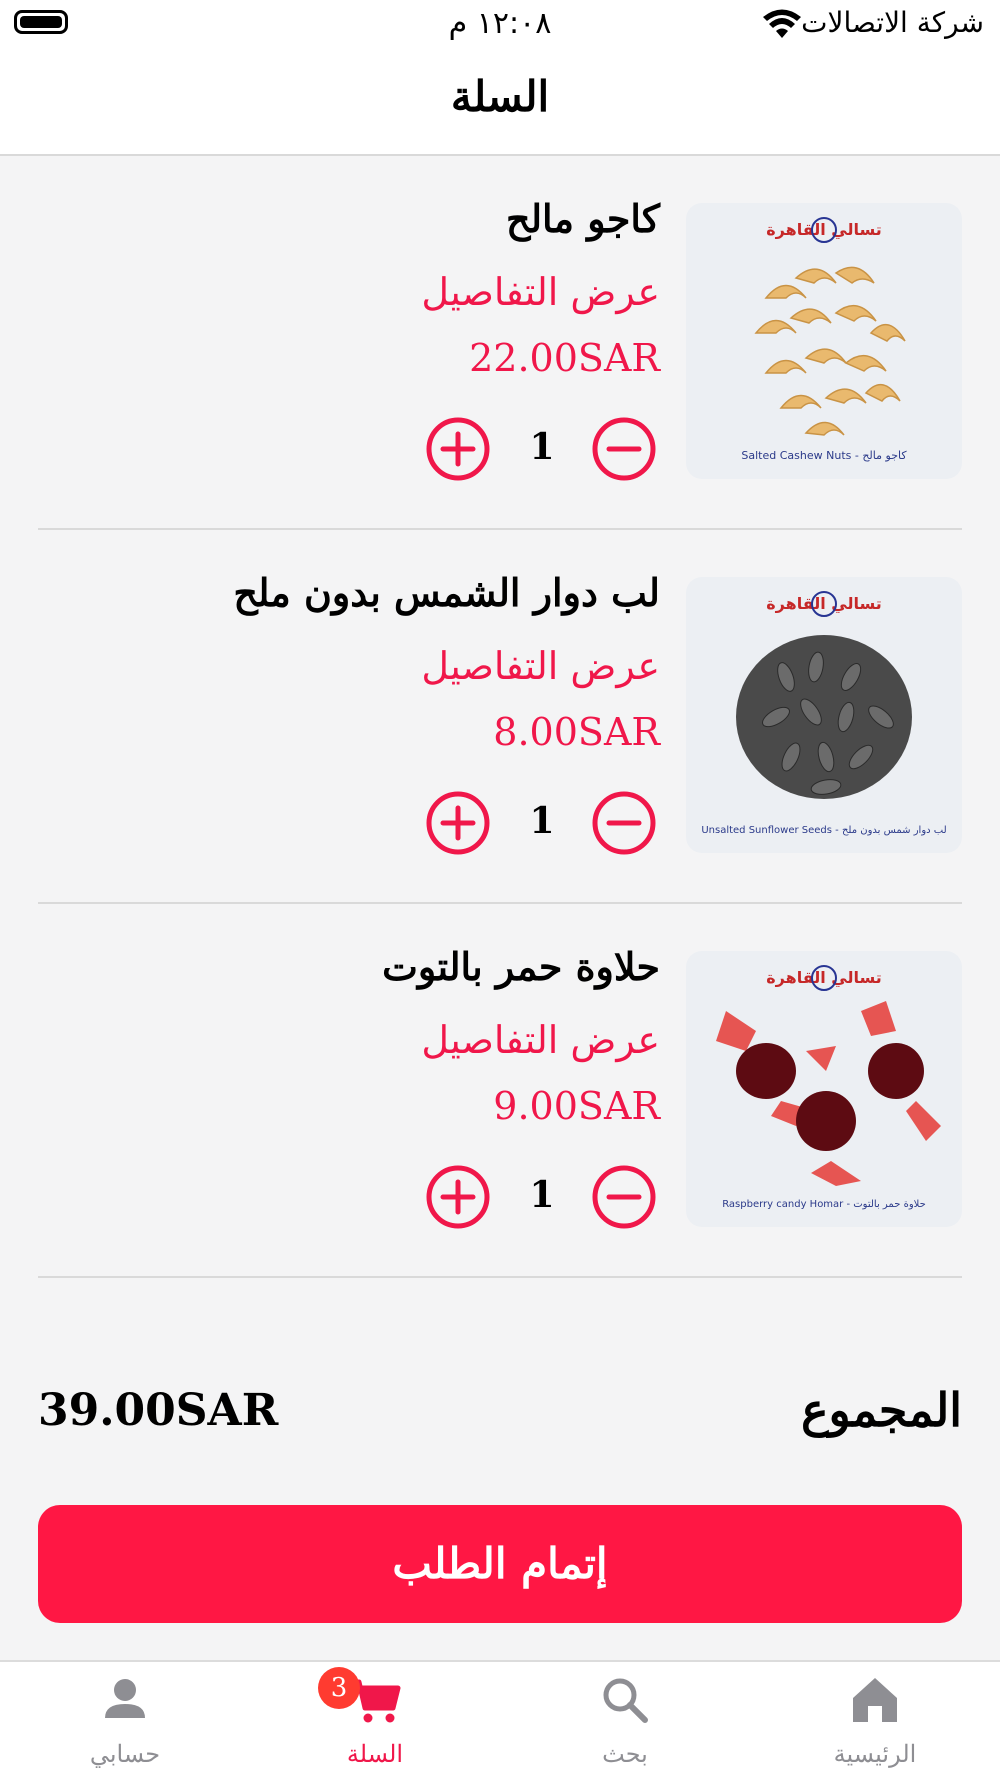  What do you see at coordinates (125, 1754) in the screenshot?
I see `tab-label: حسابي` at bounding box center [125, 1754].